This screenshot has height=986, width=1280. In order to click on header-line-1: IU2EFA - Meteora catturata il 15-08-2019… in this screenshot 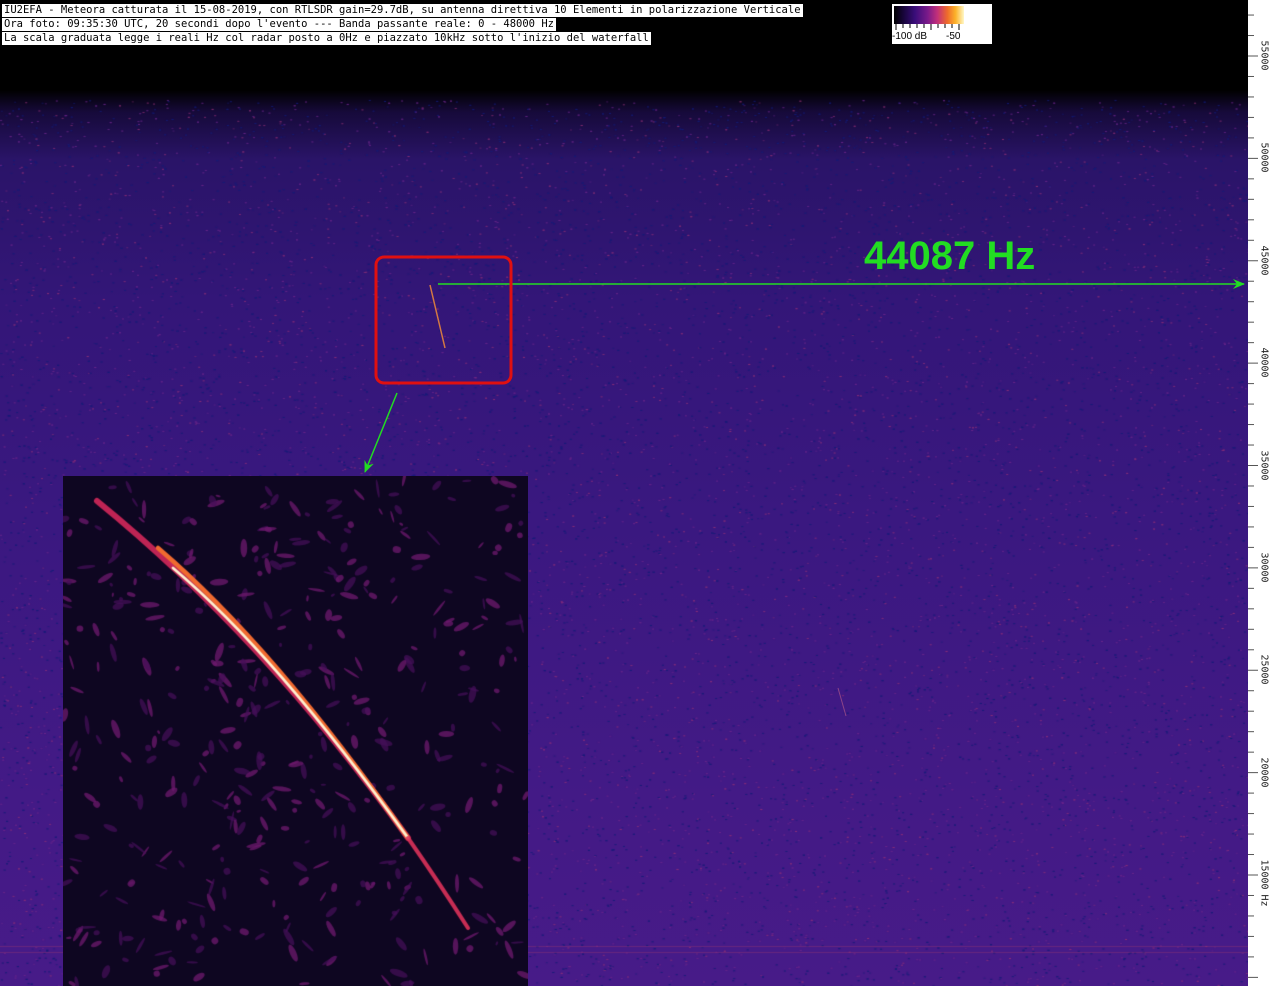, I will do `click(402, 10)`.